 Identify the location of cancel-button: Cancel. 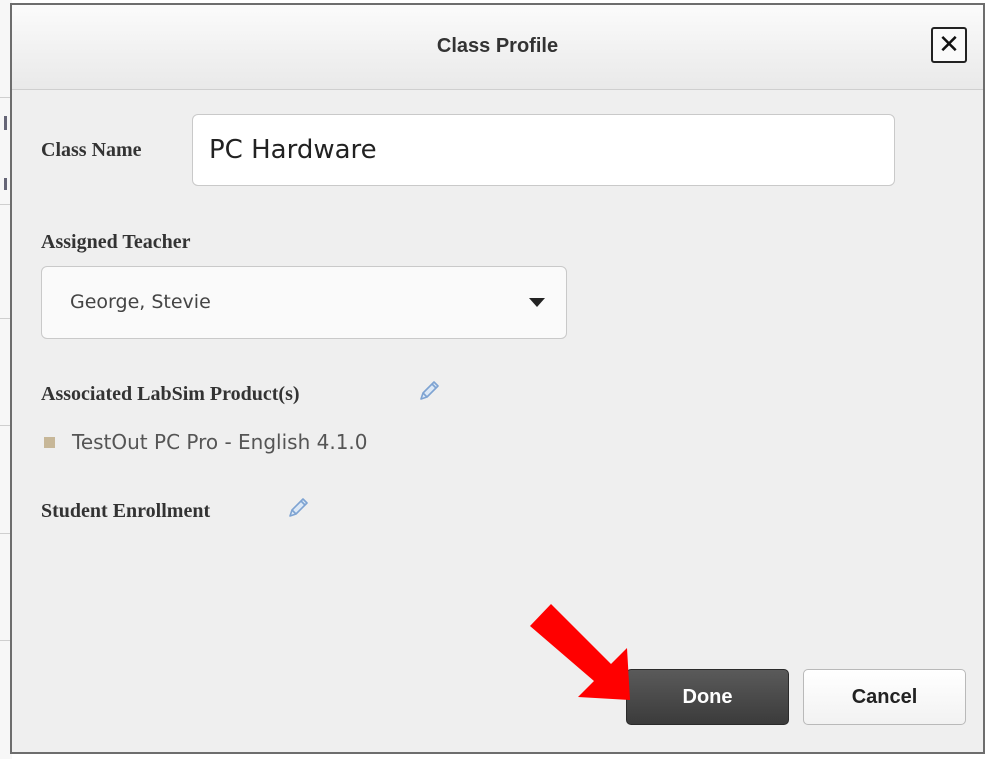
(884, 697).